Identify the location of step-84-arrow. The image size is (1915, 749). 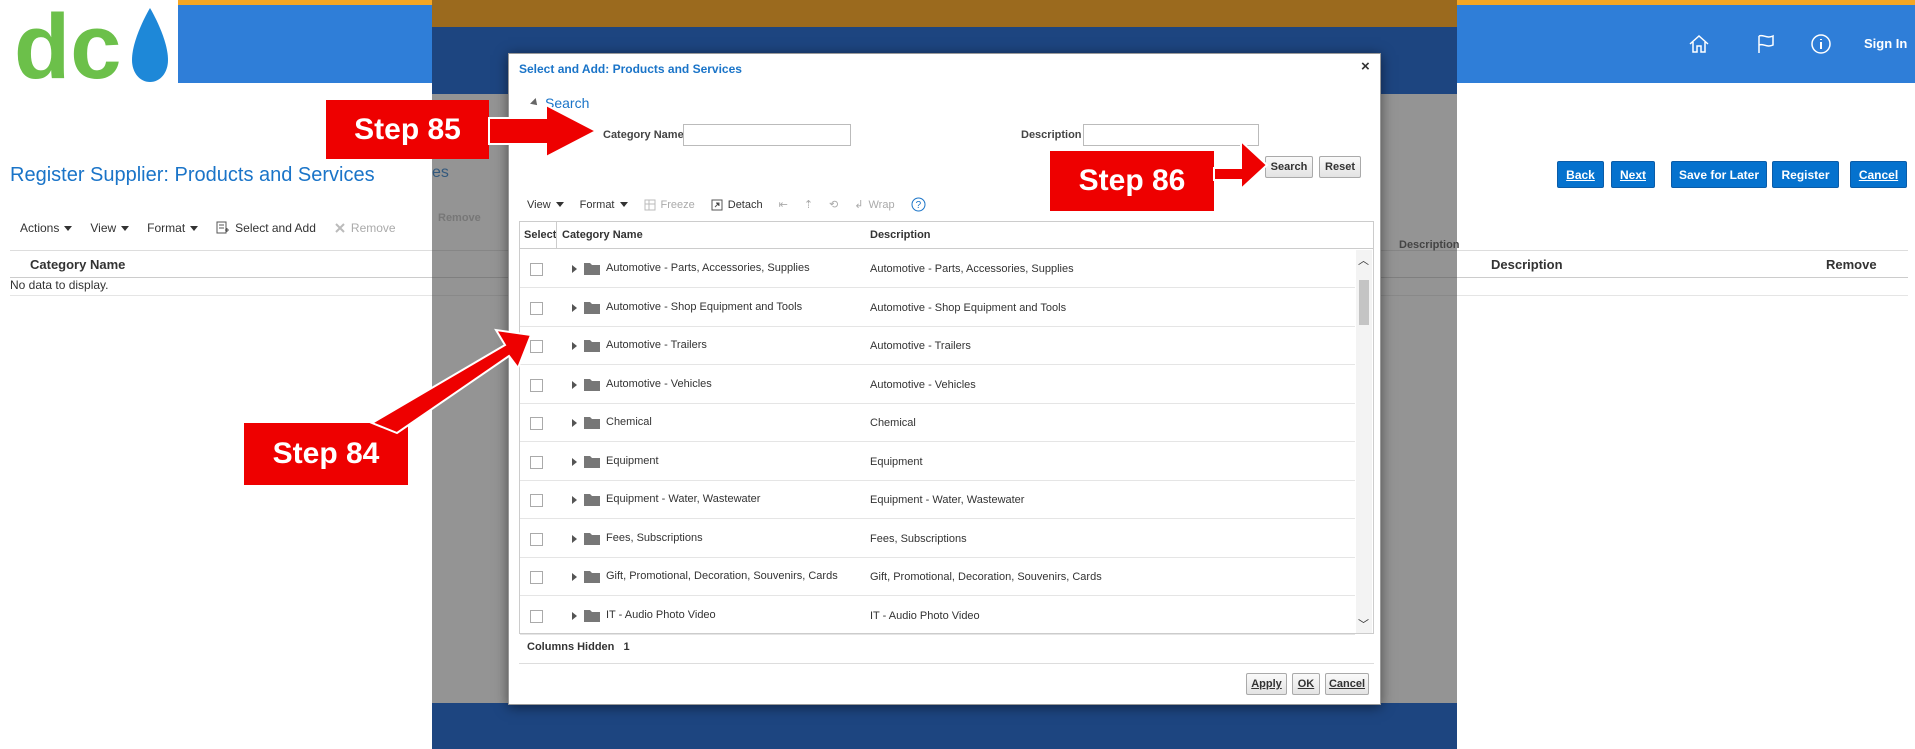
(451, 381).